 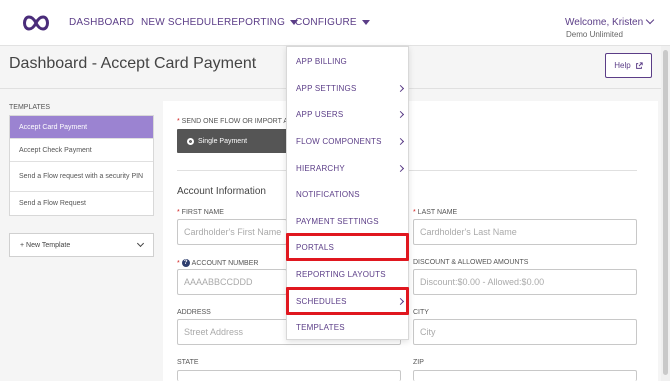 I want to click on page-title: Dashboard - Accept Card Payment, so click(x=133, y=63).